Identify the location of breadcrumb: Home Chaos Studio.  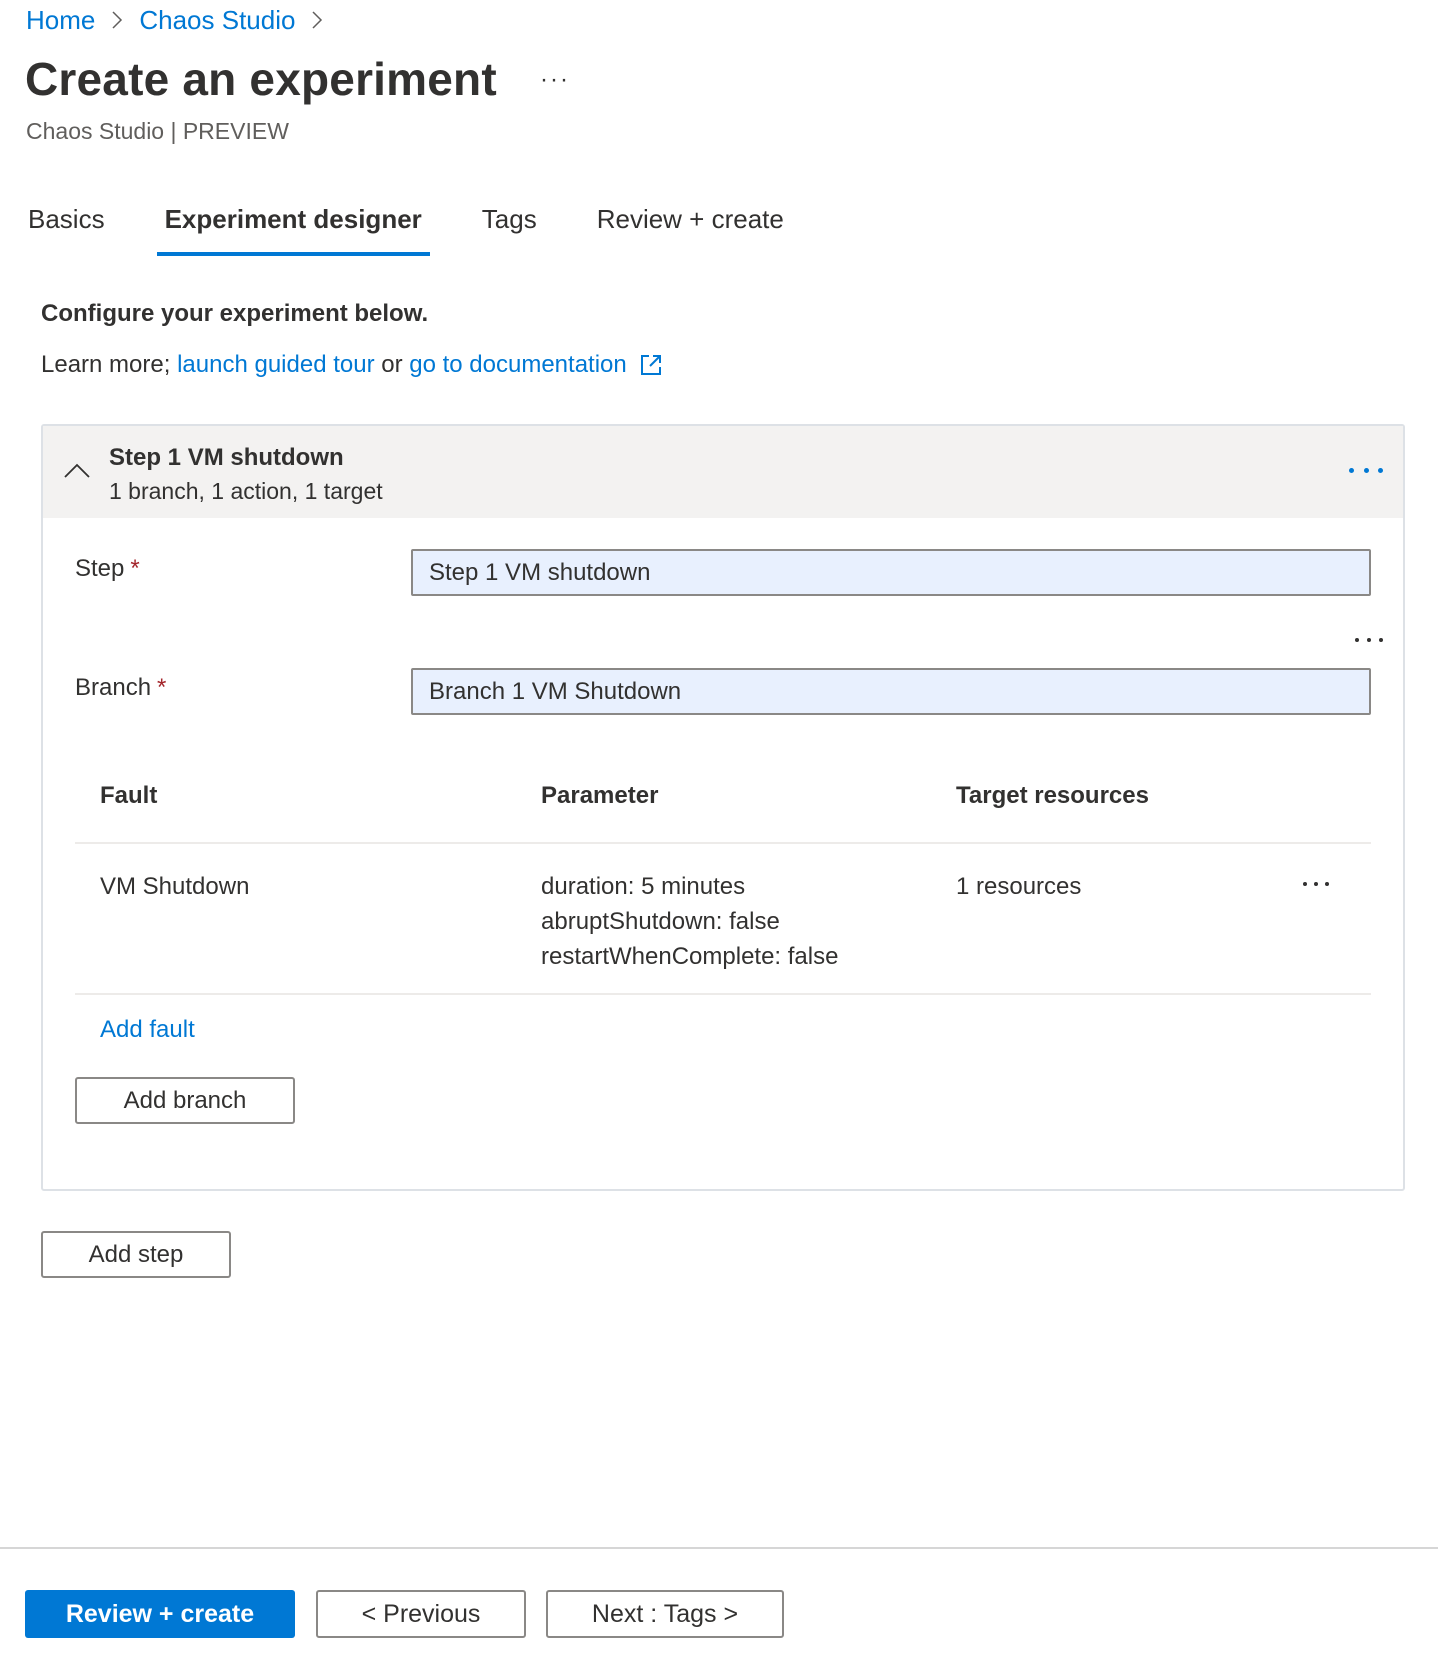
(182, 20).